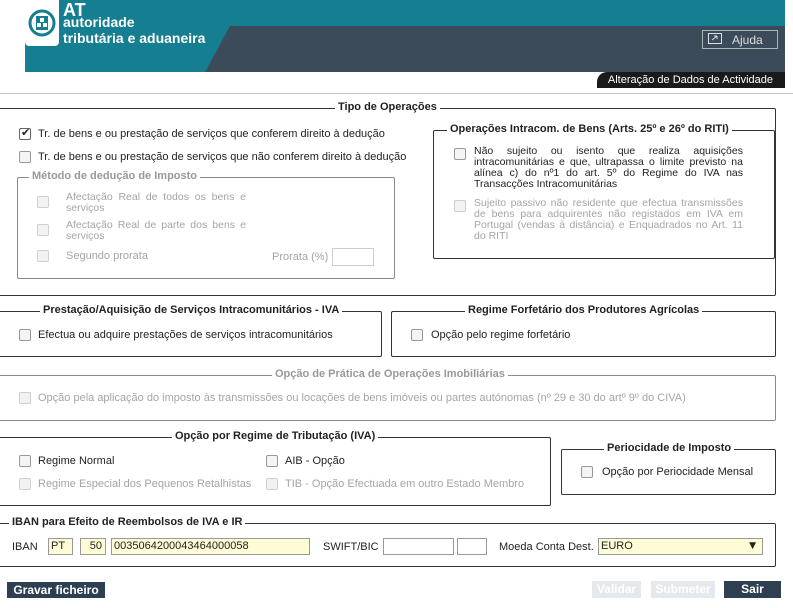  What do you see at coordinates (43, 256) in the screenshot?
I see `segundo-prorata-checkbox` at bounding box center [43, 256].